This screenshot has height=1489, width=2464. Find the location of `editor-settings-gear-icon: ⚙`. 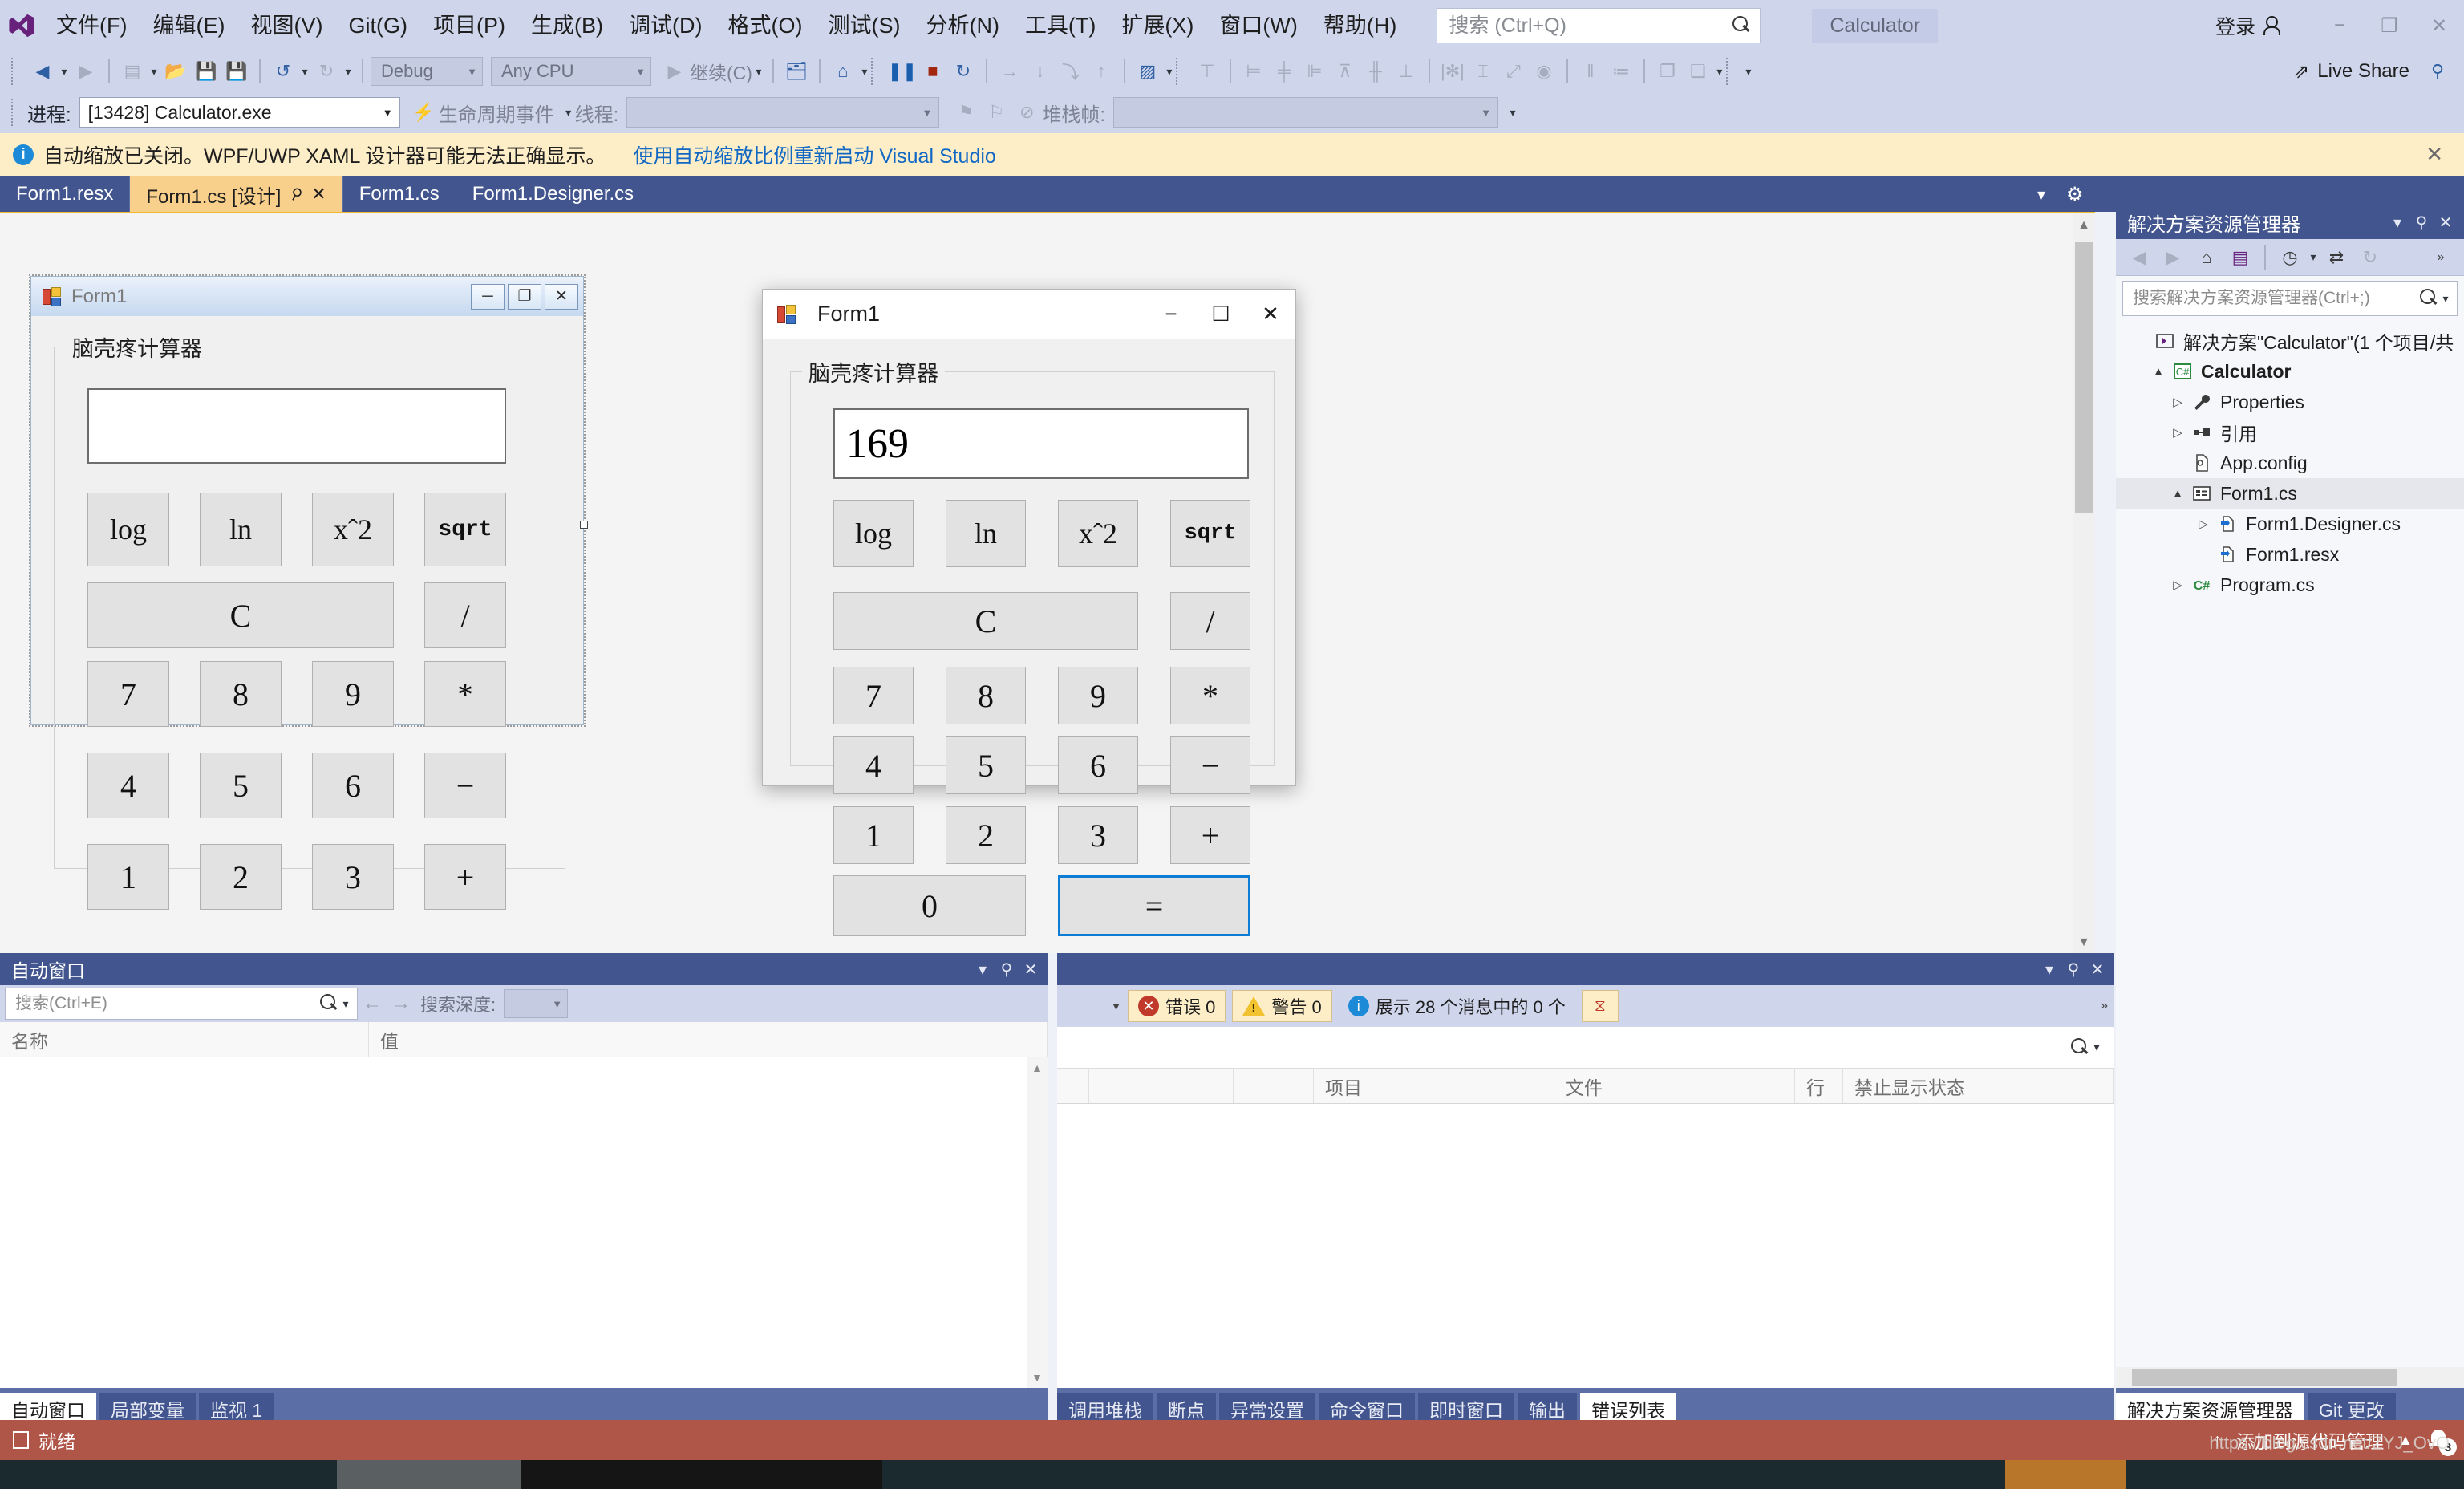

editor-settings-gear-icon: ⚙ is located at coordinates (2075, 194).